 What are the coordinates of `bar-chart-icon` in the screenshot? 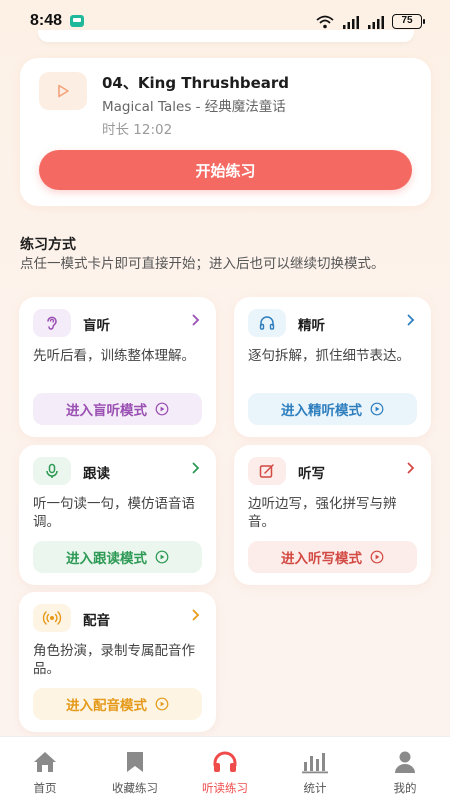 It's located at (315, 762).